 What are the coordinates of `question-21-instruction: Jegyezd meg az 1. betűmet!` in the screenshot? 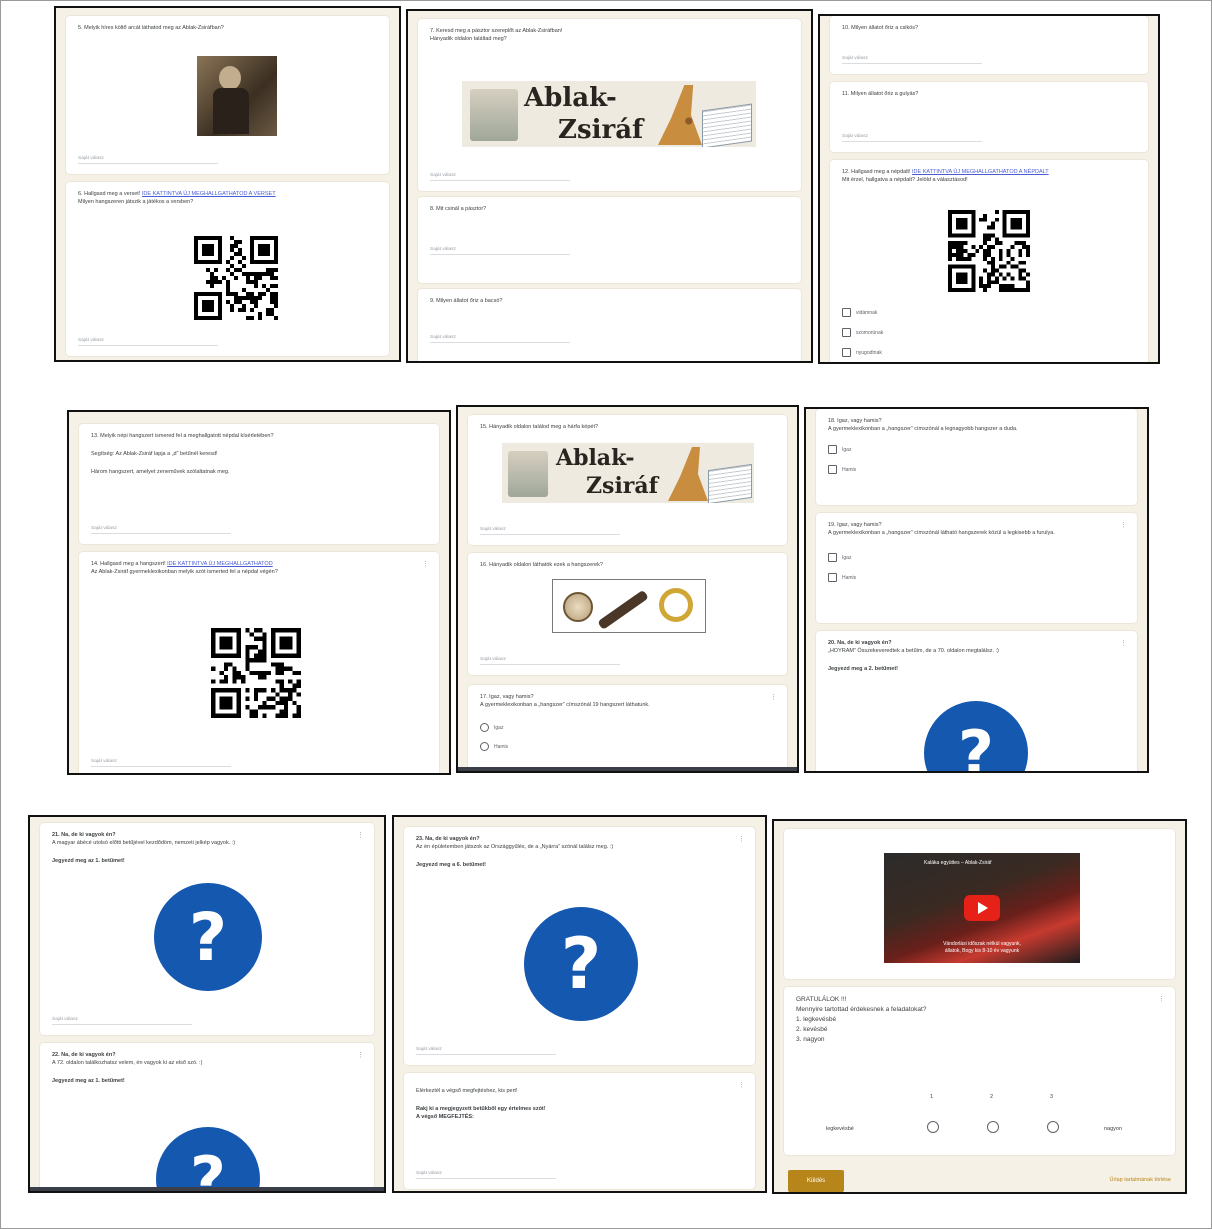 It's located at (88, 861).